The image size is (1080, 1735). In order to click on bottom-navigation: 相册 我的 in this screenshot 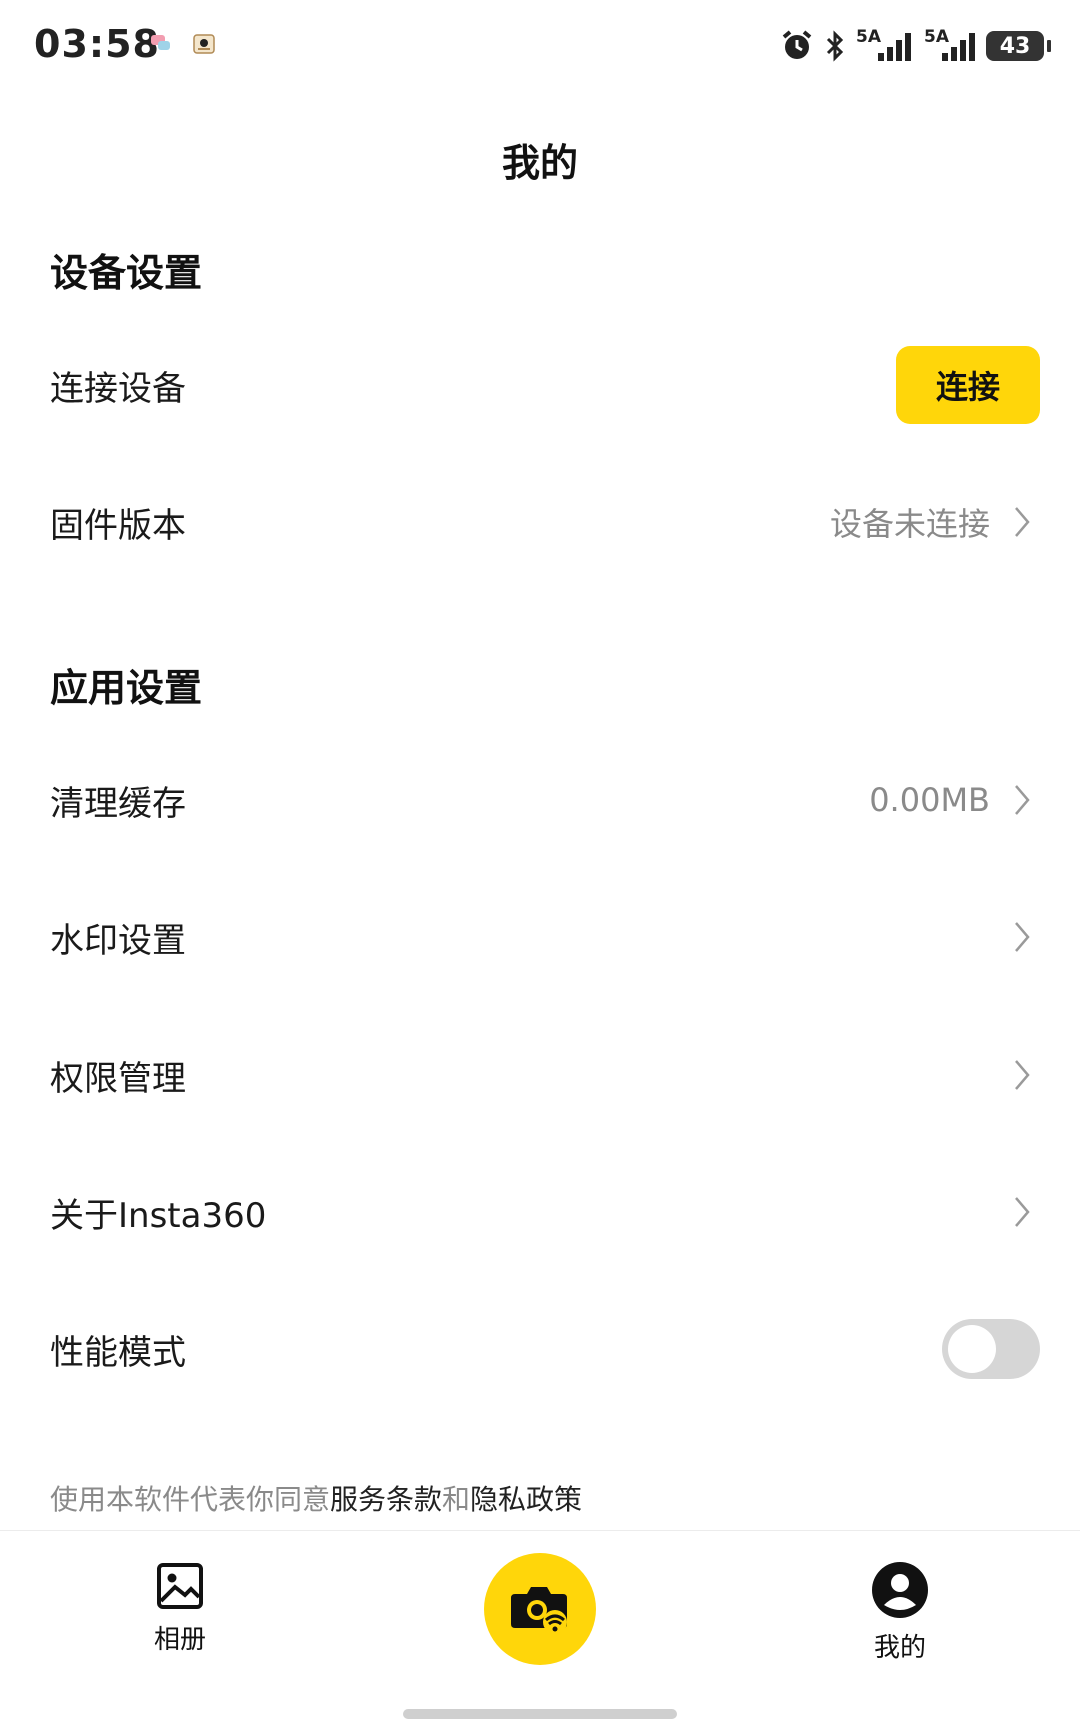, I will do `click(540, 1632)`.